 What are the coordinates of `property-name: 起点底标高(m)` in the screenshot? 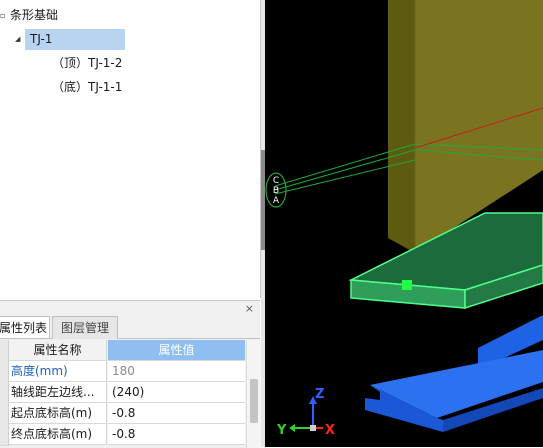 It's located at (58, 413).